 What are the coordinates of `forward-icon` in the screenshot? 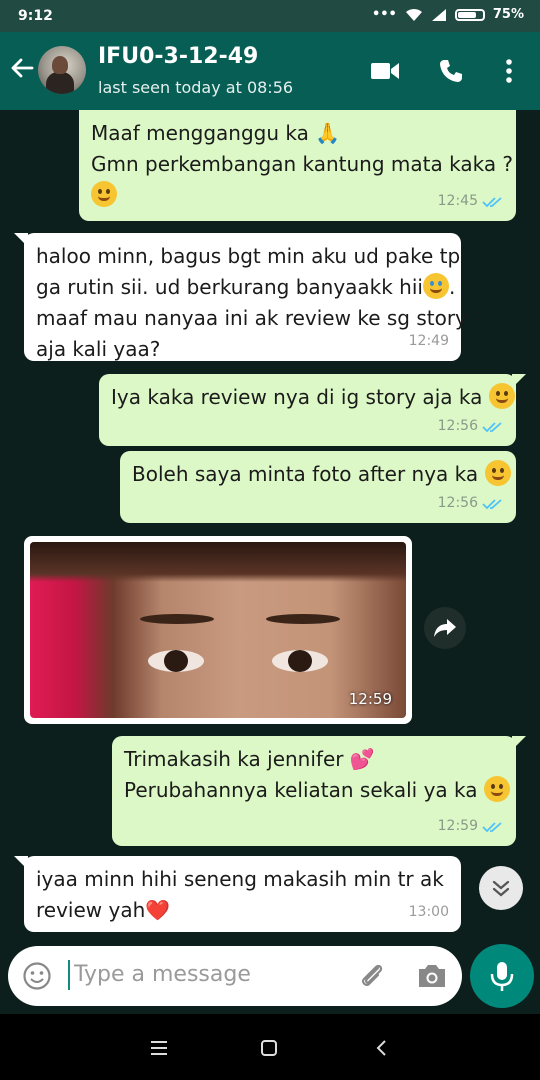 It's located at (445, 628).